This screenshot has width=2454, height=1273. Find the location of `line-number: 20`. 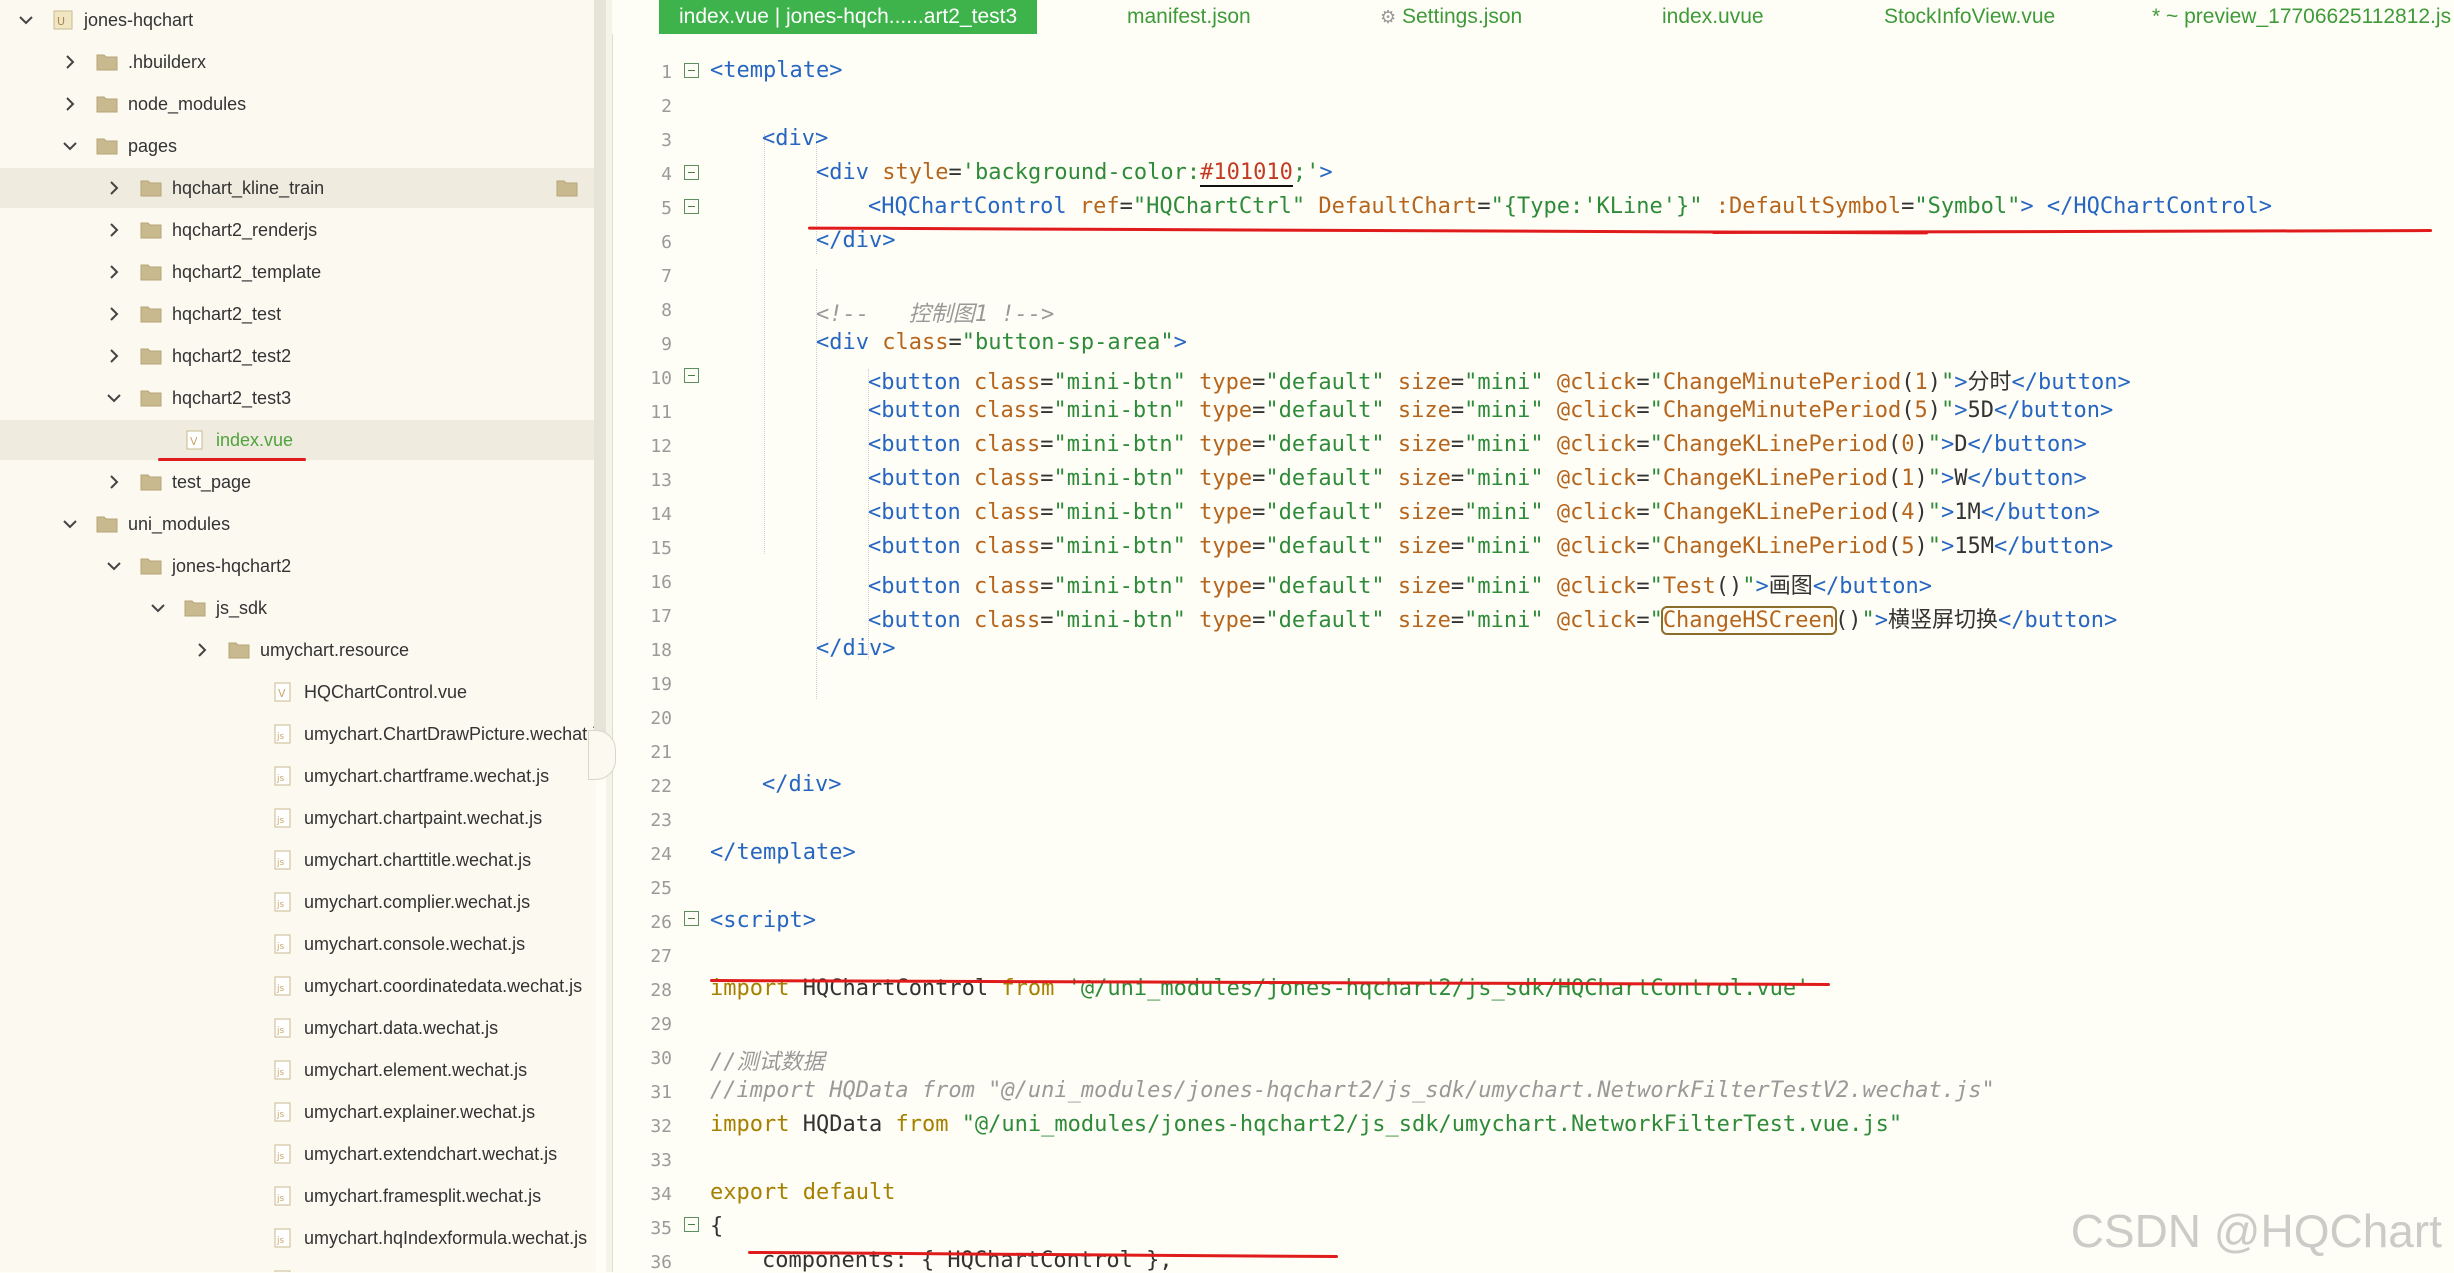

line-number: 20 is located at coordinates (661, 718).